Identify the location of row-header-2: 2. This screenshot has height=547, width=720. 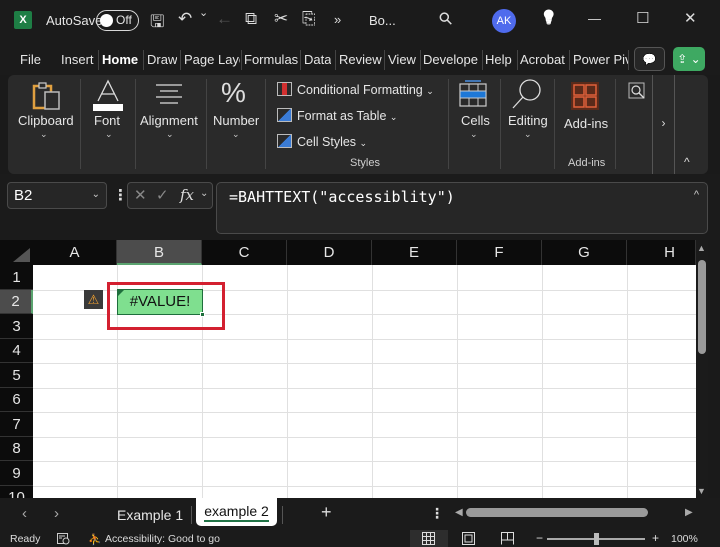
(16, 302).